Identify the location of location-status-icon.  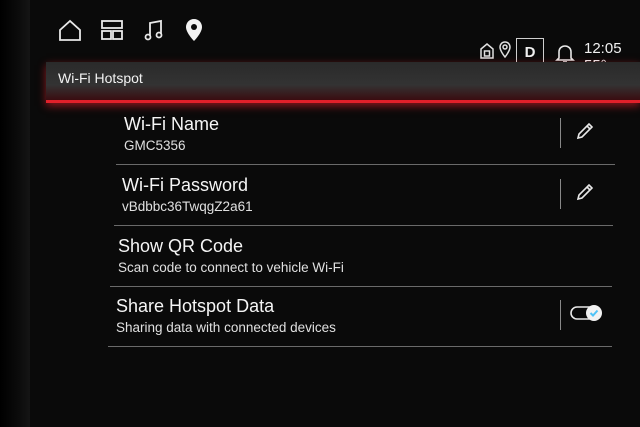
(505, 50).